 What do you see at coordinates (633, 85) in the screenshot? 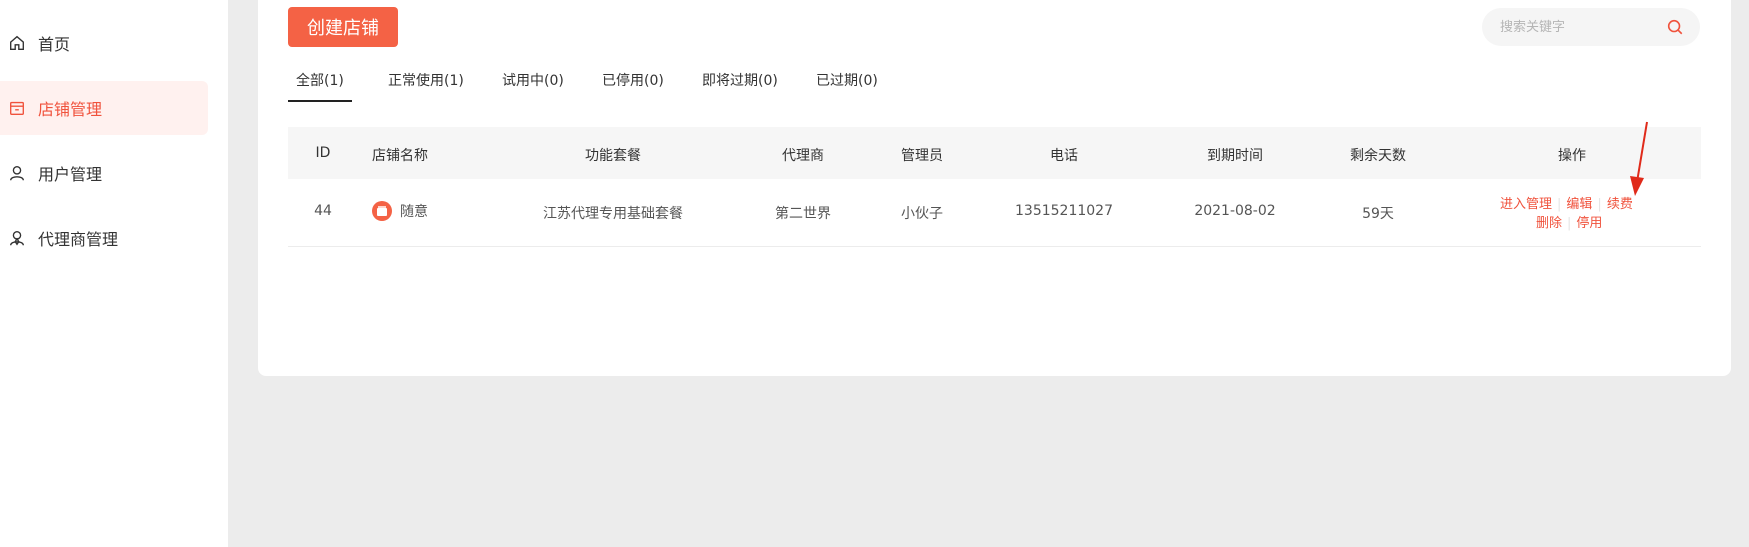
I see `tab-disabled: 已停用(0)` at bounding box center [633, 85].